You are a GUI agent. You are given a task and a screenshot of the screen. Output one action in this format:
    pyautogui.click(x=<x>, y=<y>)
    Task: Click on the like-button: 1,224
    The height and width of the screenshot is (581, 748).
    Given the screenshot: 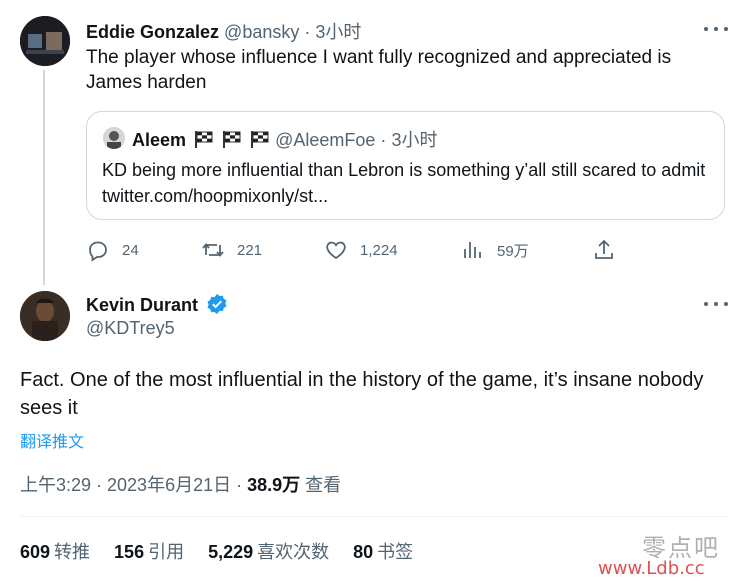 What is the action you would take?
    pyautogui.click(x=361, y=250)
    